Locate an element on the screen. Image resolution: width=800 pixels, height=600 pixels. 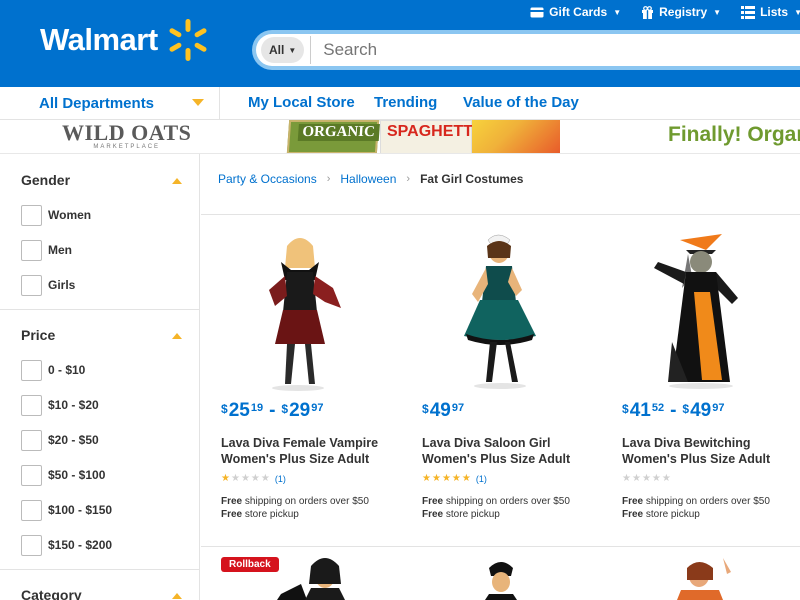
lists-label: Lists is located at coordinates (774, 12).